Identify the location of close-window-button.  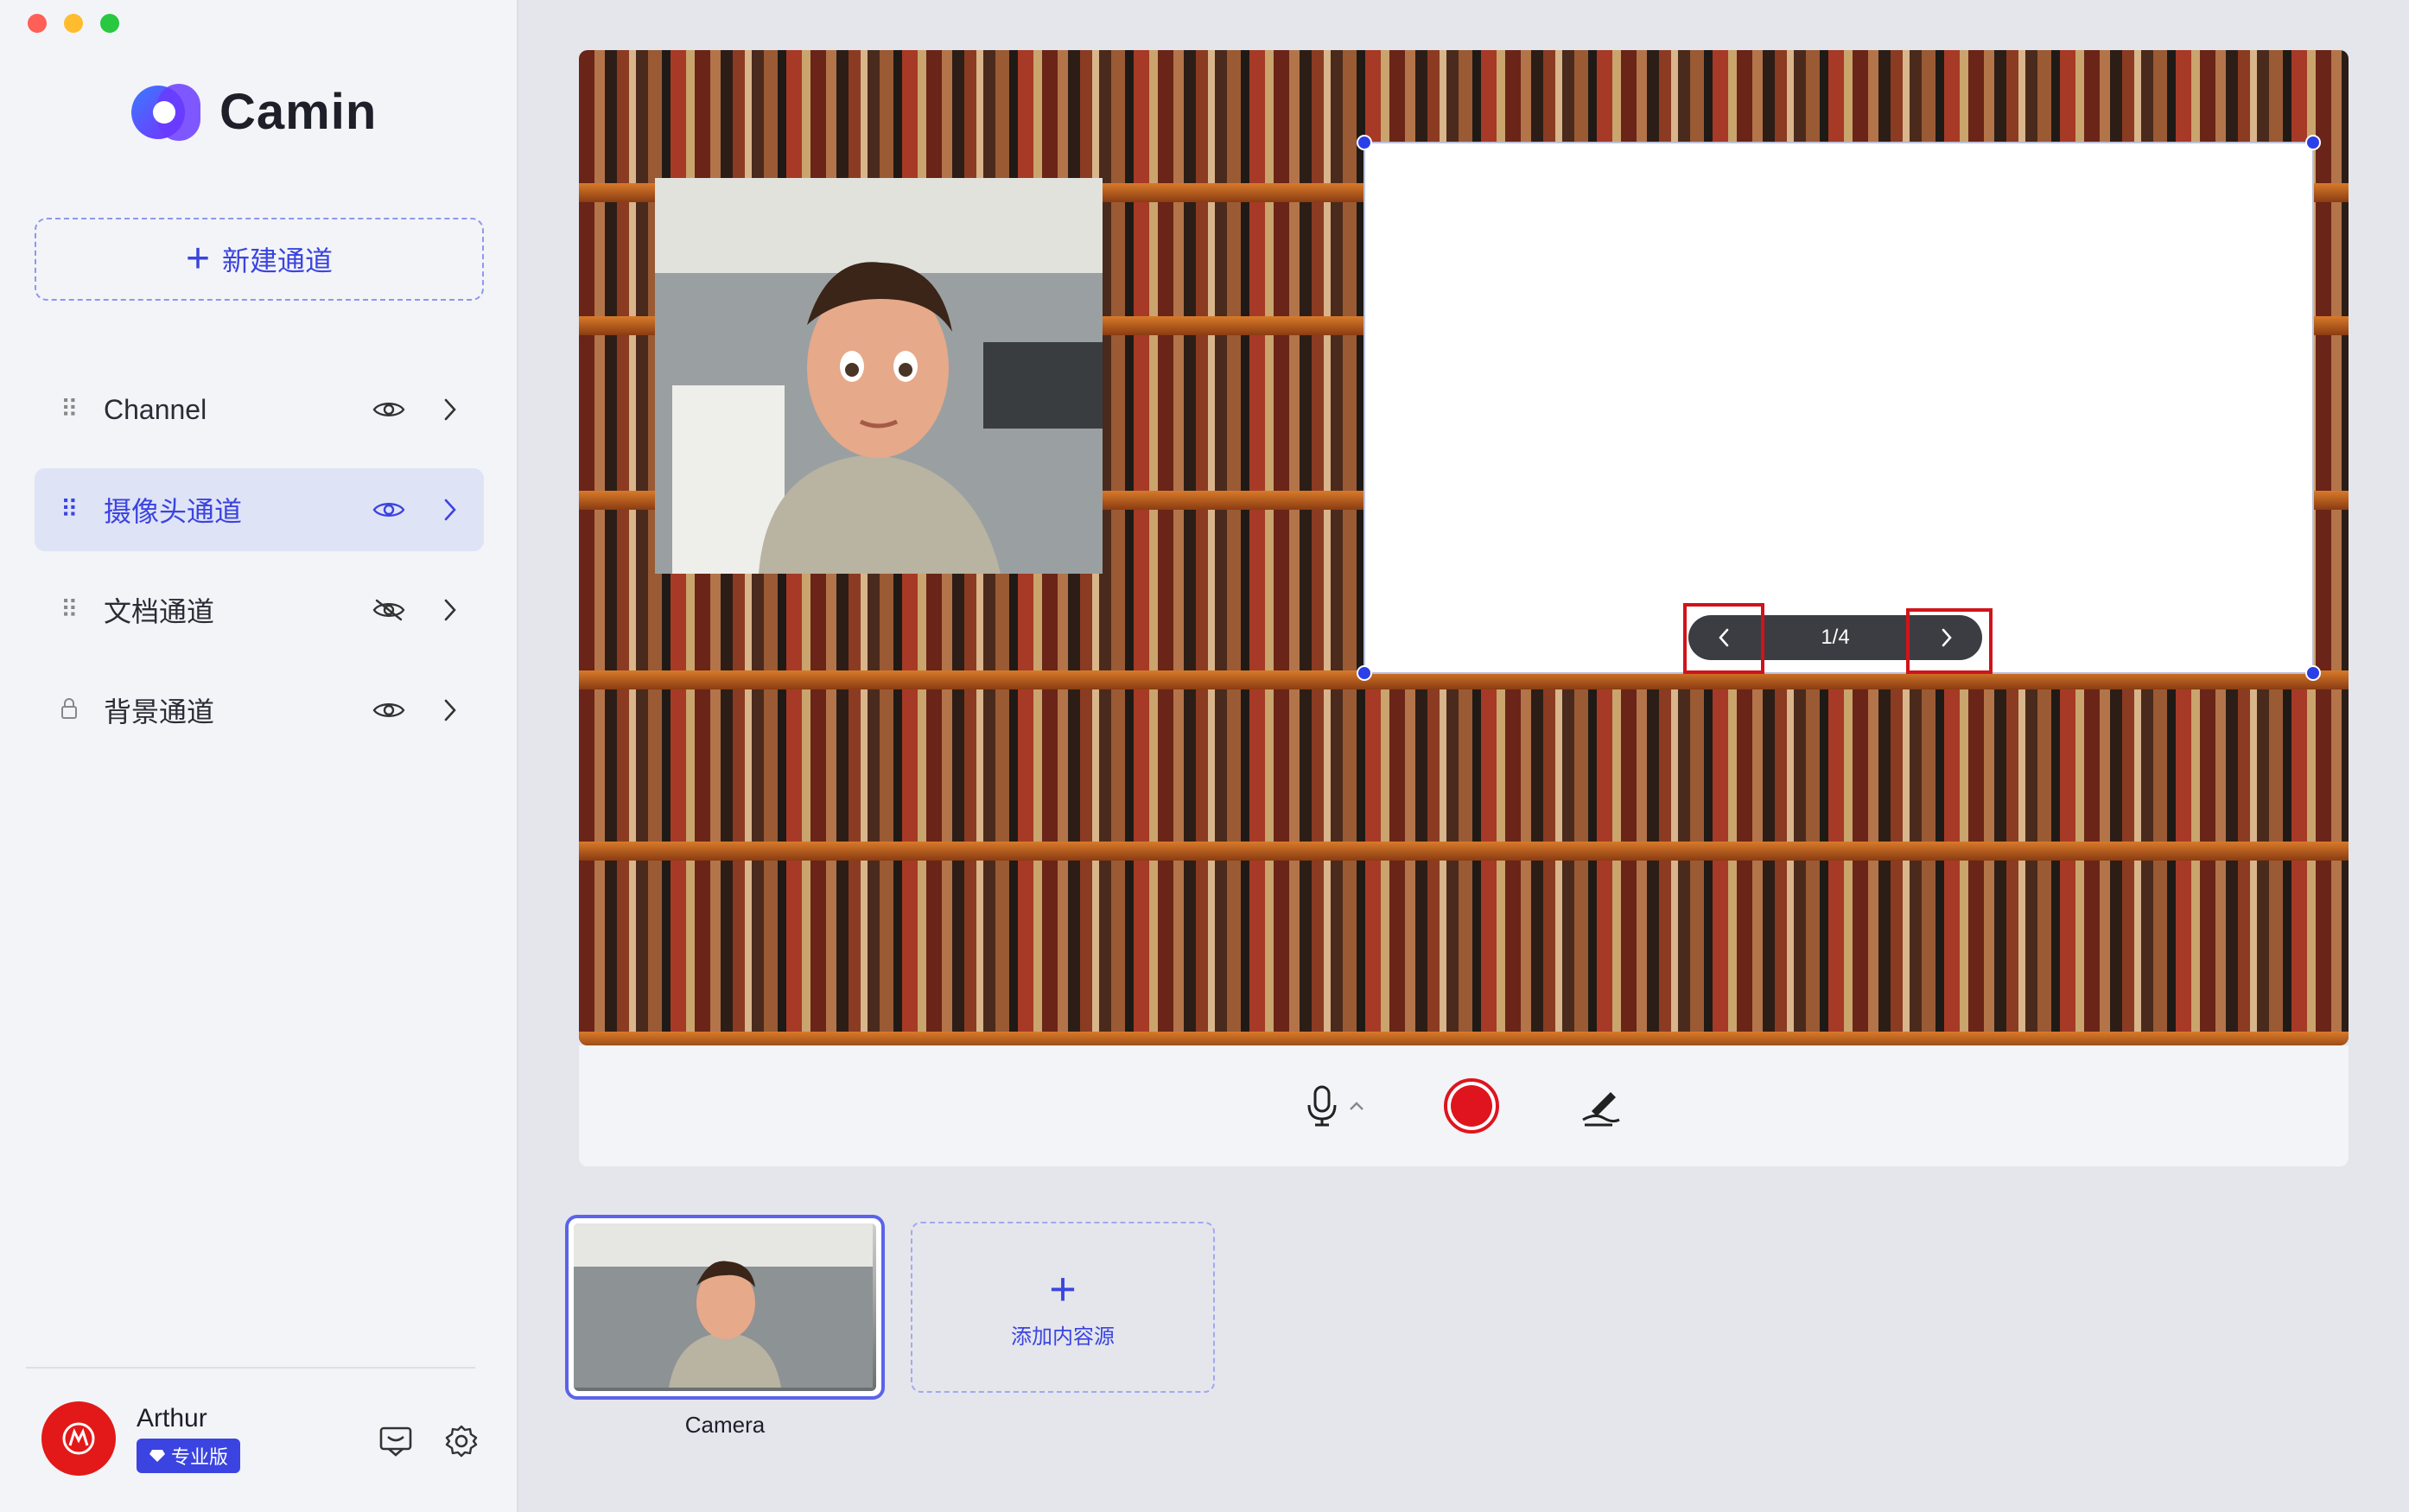
(37, 23).